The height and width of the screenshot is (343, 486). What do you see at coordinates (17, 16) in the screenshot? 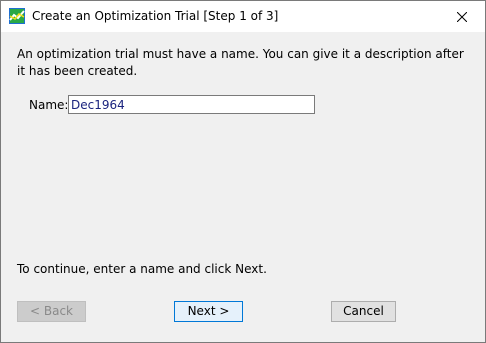
I see `chart-app-icon` at bounding box center [17, 16].